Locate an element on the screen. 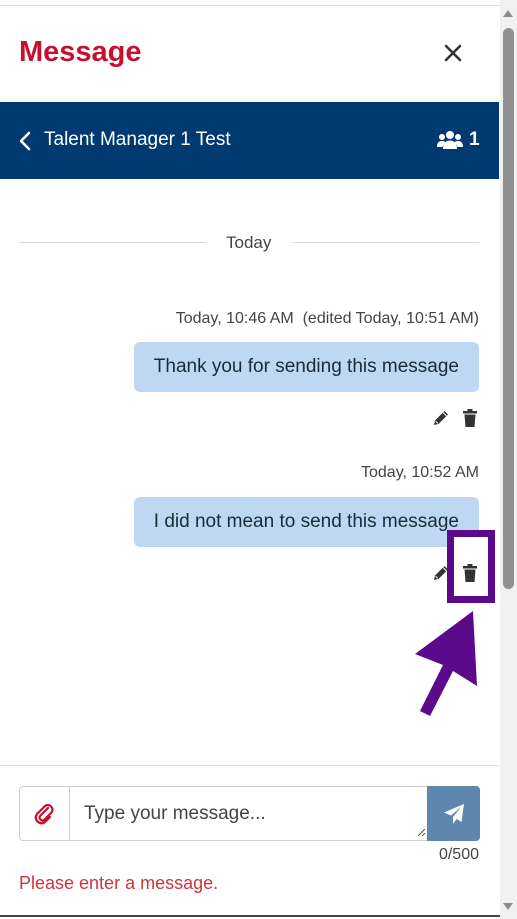  annotation-arrow is located at coordinates (446, 663).